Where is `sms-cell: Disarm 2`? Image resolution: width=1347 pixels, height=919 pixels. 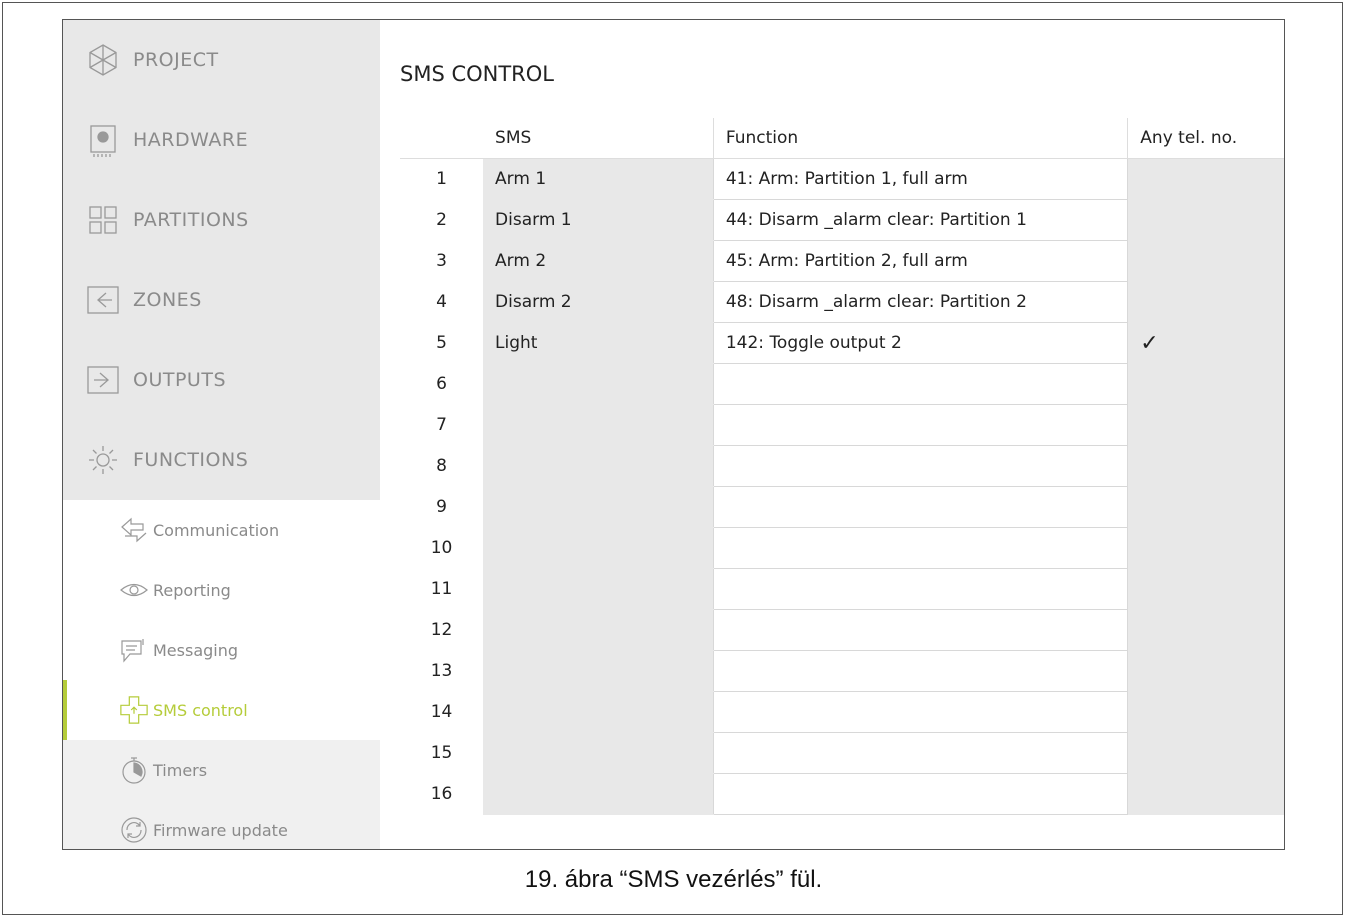 sms-cell: Disarm 2 is located at coordinates (598, 302).